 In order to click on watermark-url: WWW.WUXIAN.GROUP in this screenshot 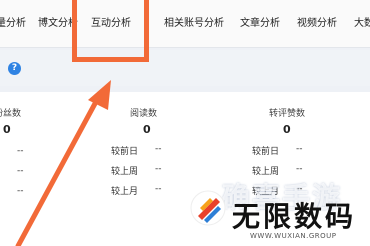, I will do `click(293, 236)`.